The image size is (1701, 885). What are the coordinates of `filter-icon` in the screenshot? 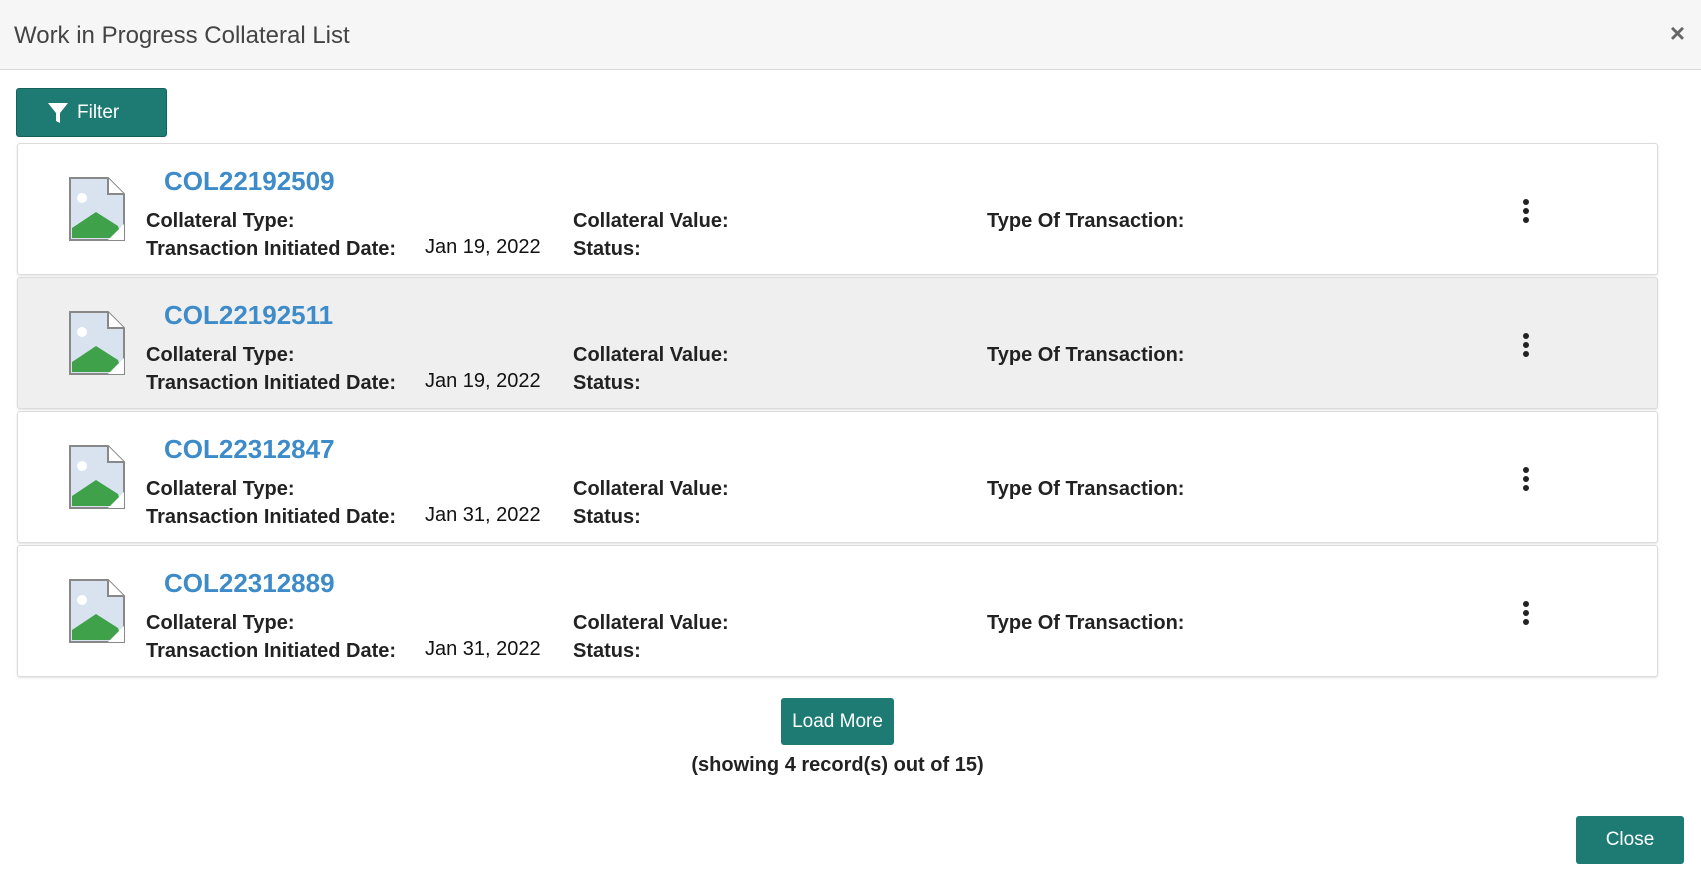 It's located at (58, 112).